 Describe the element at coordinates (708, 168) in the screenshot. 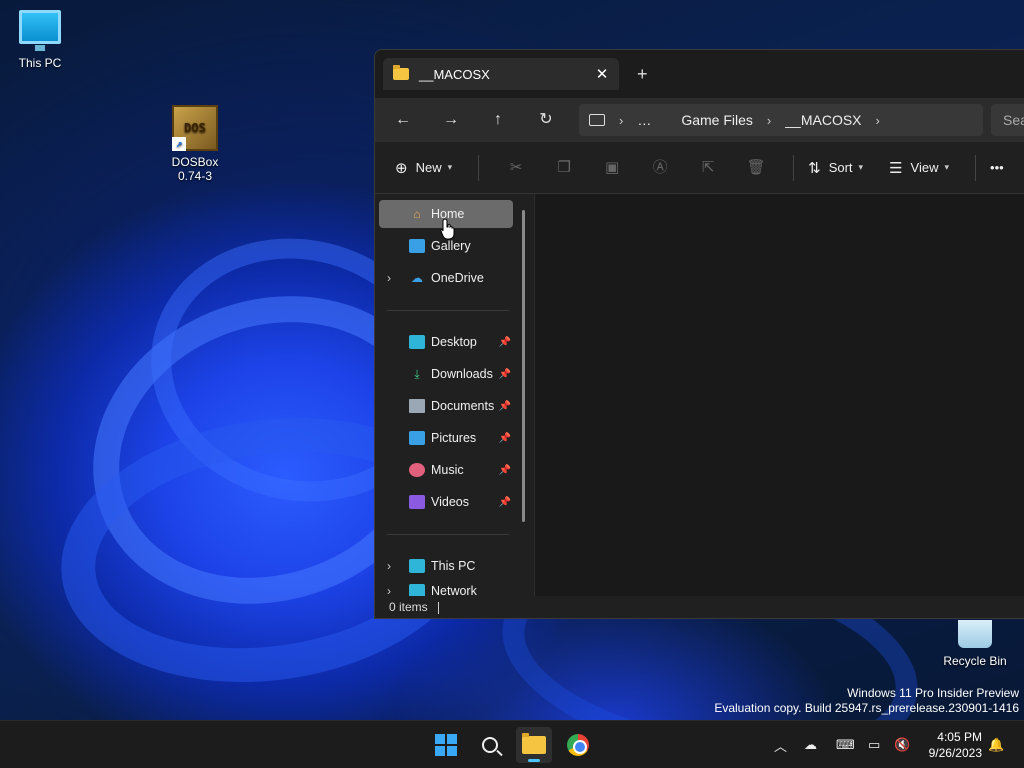

I see `share-icon: ⇱` at that location.